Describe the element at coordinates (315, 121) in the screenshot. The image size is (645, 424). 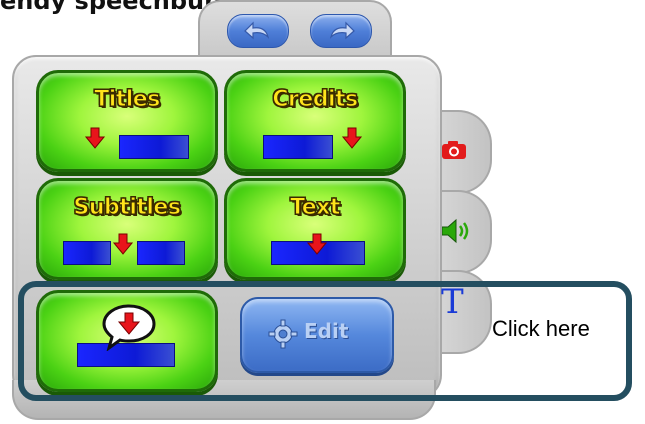
I see `credits-button: Credits` at that location.